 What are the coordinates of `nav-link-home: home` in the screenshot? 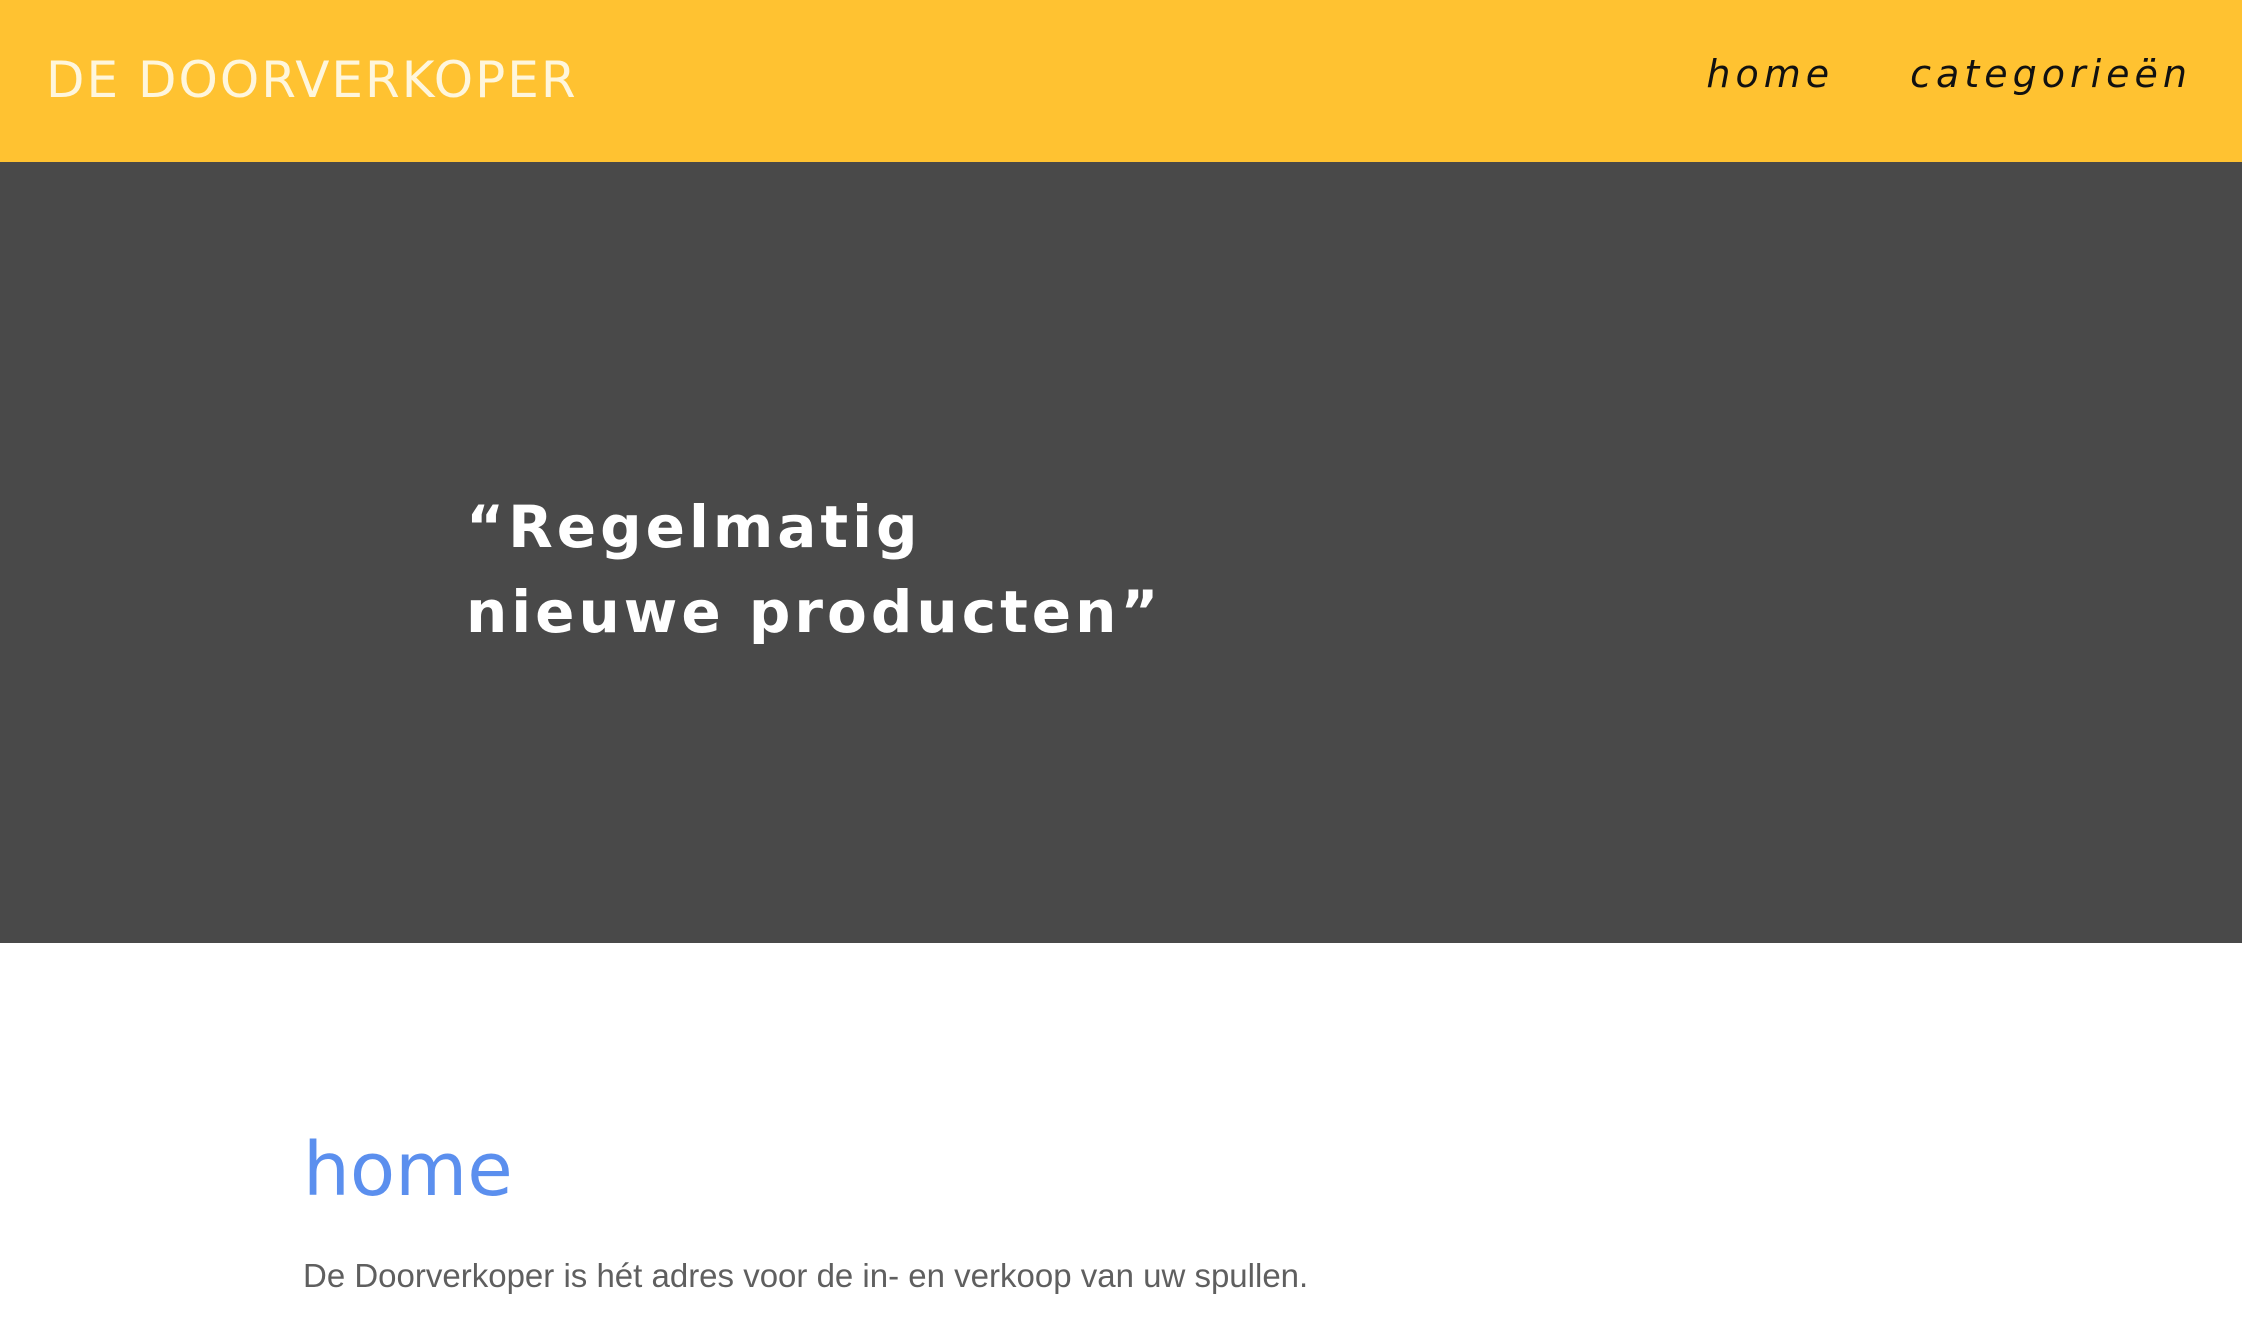 It's located at (1770, 74).